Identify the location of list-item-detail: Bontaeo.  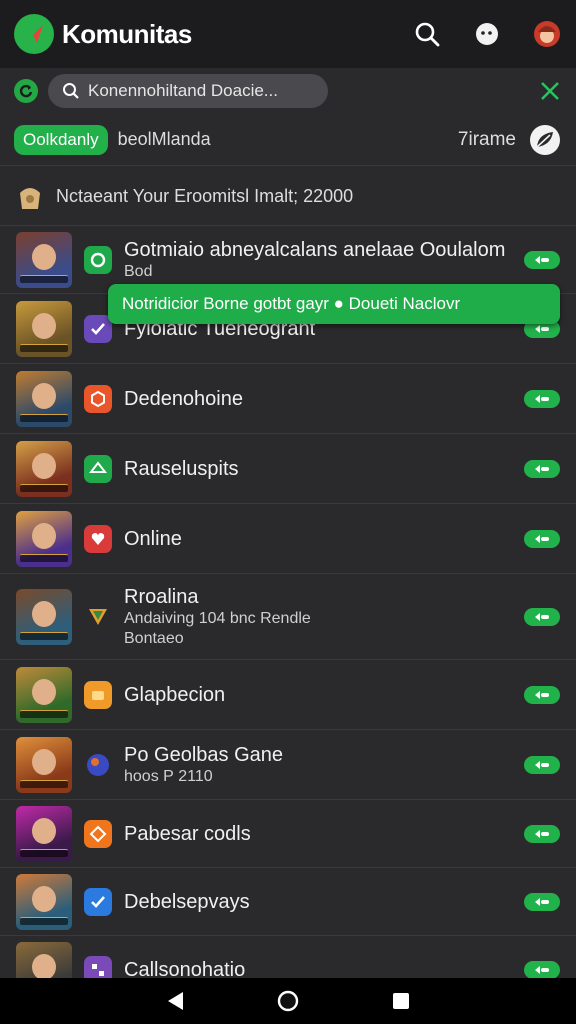
(154, 638).